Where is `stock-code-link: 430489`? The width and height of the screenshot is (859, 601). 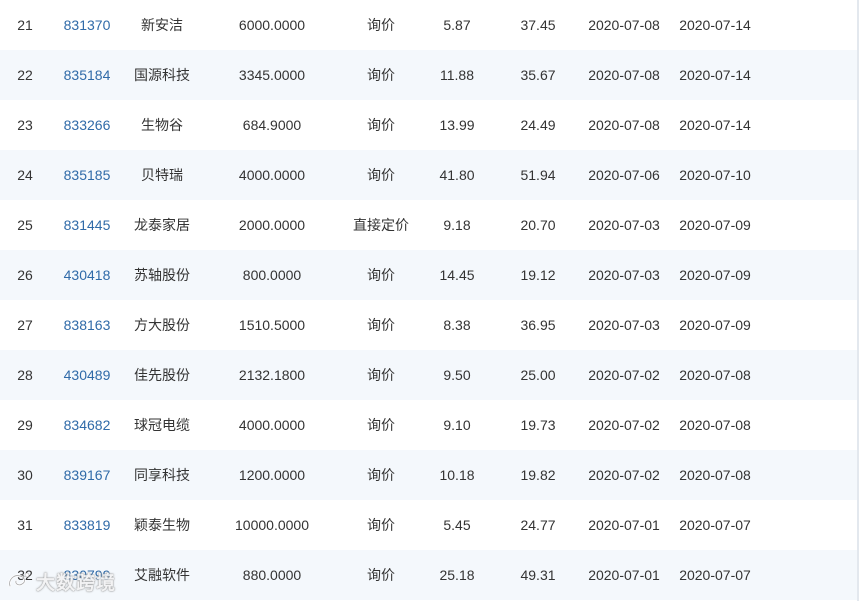
stock-code-link: 430489 is located at coordinates (87, 375).